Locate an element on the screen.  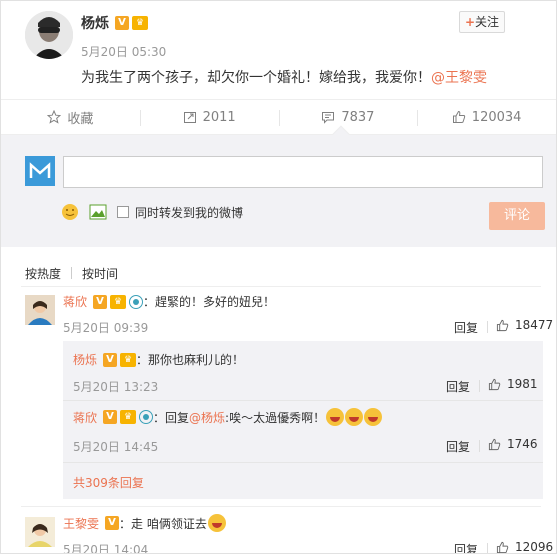
reply-prefix: ：回复 is located at coordinates (171, 417).